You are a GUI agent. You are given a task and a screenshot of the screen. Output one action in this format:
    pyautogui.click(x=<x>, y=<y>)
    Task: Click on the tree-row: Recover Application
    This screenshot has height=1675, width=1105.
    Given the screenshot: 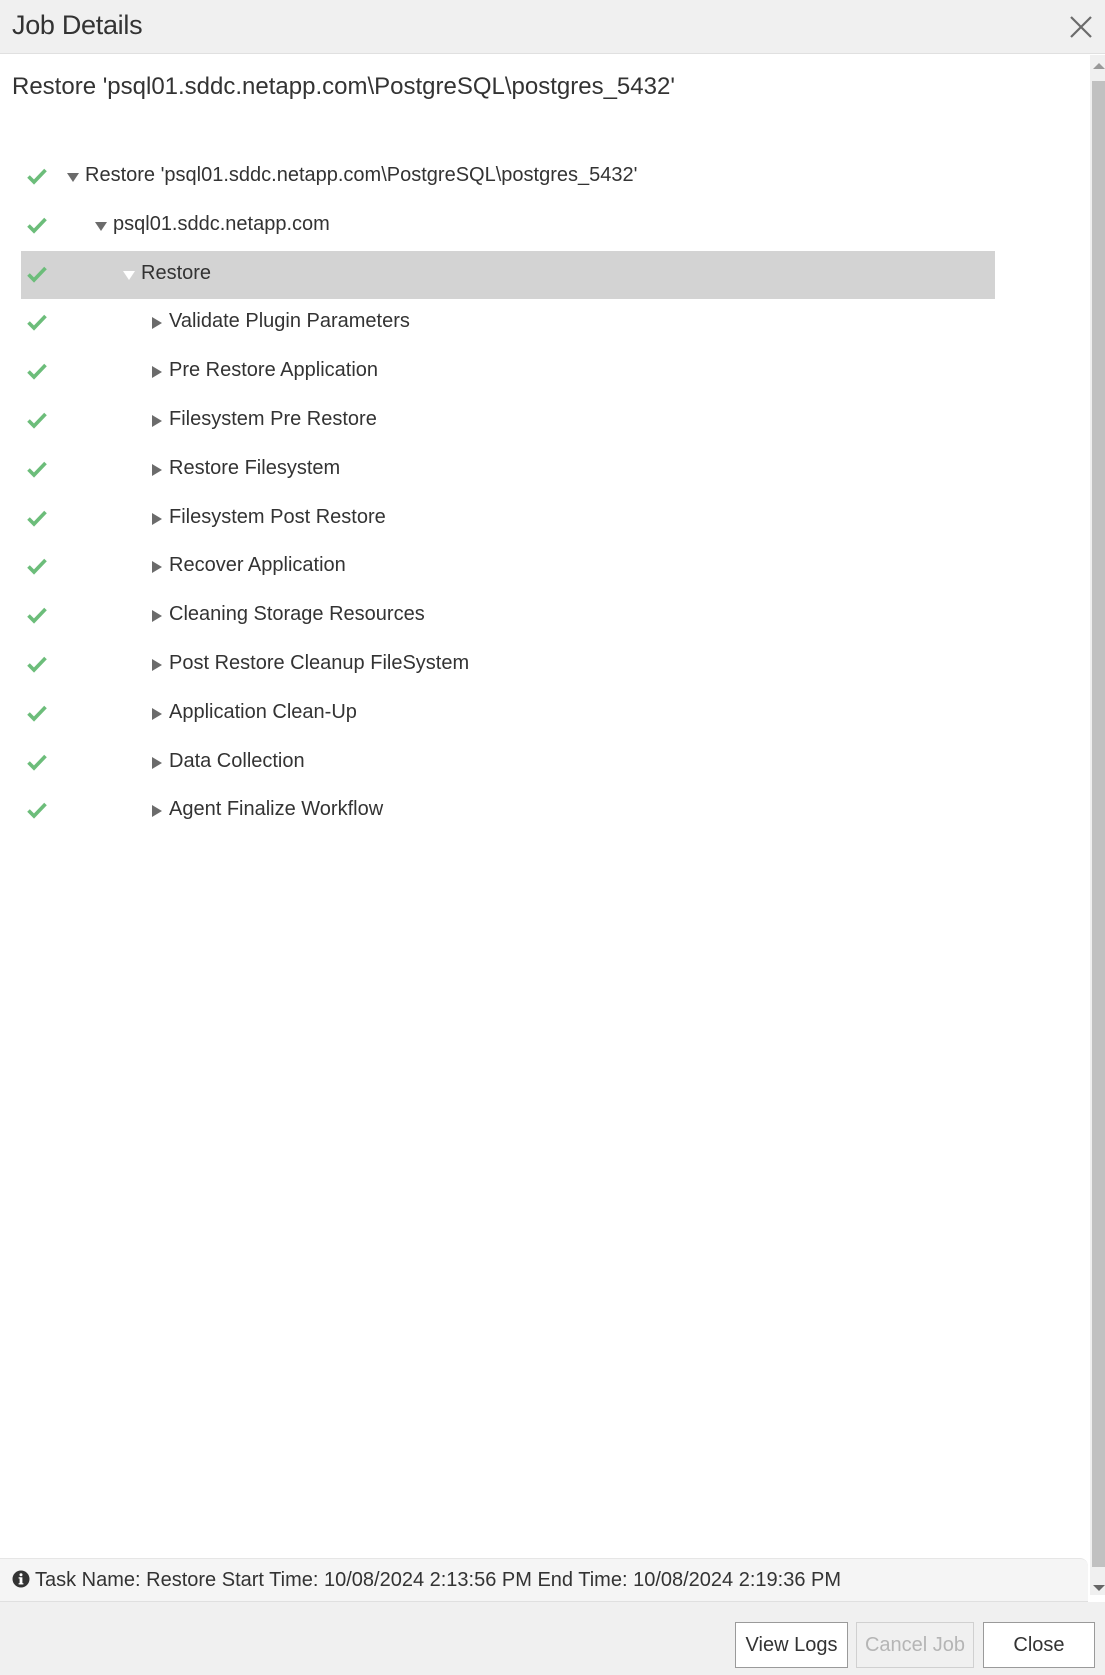 What is the action you would take?
    pyautogui.click(x=508, y=567)
    